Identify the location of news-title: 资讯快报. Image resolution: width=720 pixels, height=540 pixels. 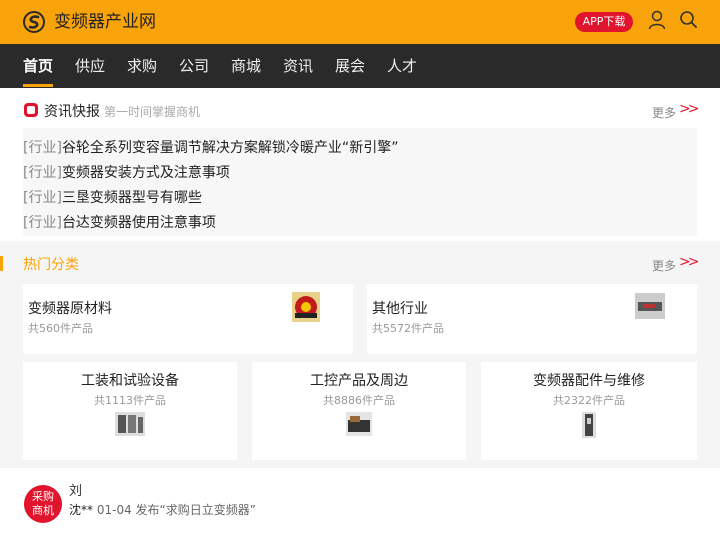
(72, 112).